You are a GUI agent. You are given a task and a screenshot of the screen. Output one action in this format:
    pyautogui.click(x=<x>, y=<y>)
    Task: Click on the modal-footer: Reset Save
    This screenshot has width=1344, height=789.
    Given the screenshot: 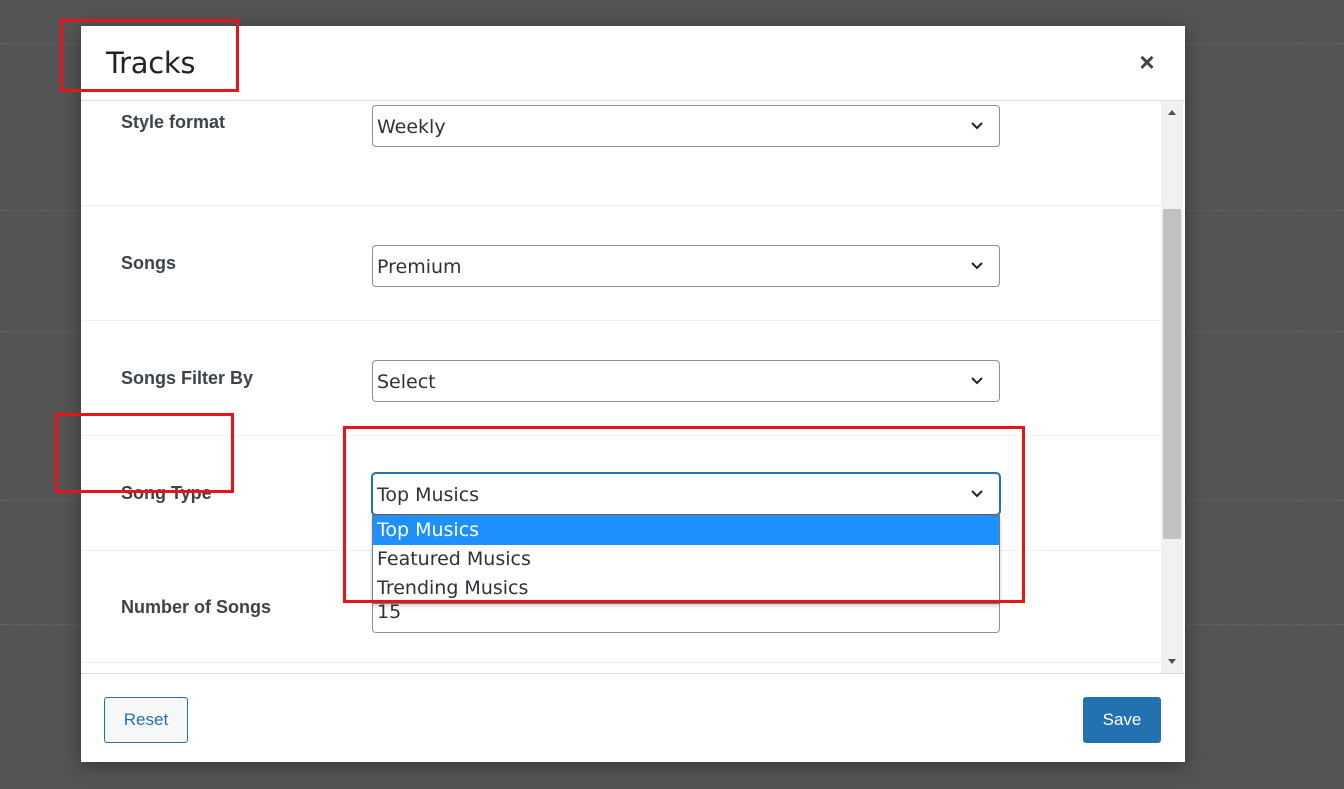 What is the action you would take?
    pyautogui.click(x=633, y=718)
    